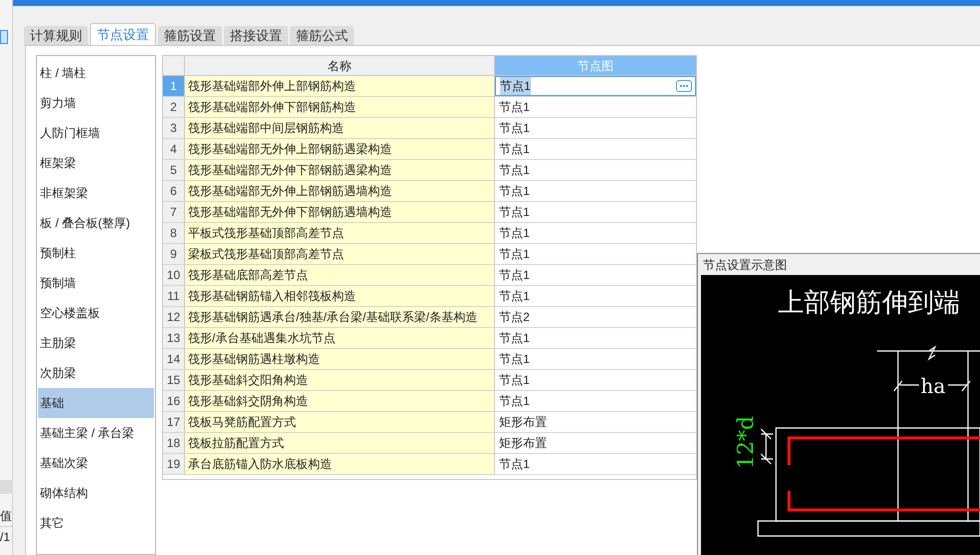  Describe the element at coordinates (6, 537) in the screenshot. I see `table-cell-text: /1` at that location.